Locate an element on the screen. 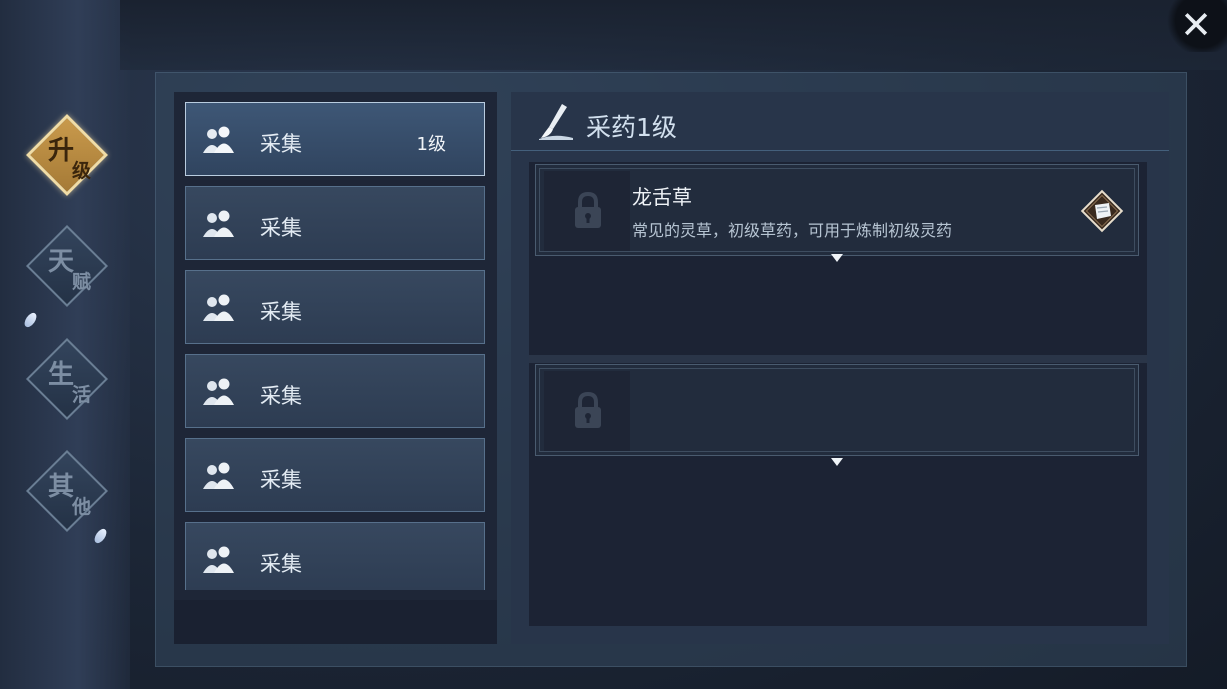 This screenshot has height=689, width=1227. side-tab-upgrade: 升 级 is located at coordinates (67, 155).